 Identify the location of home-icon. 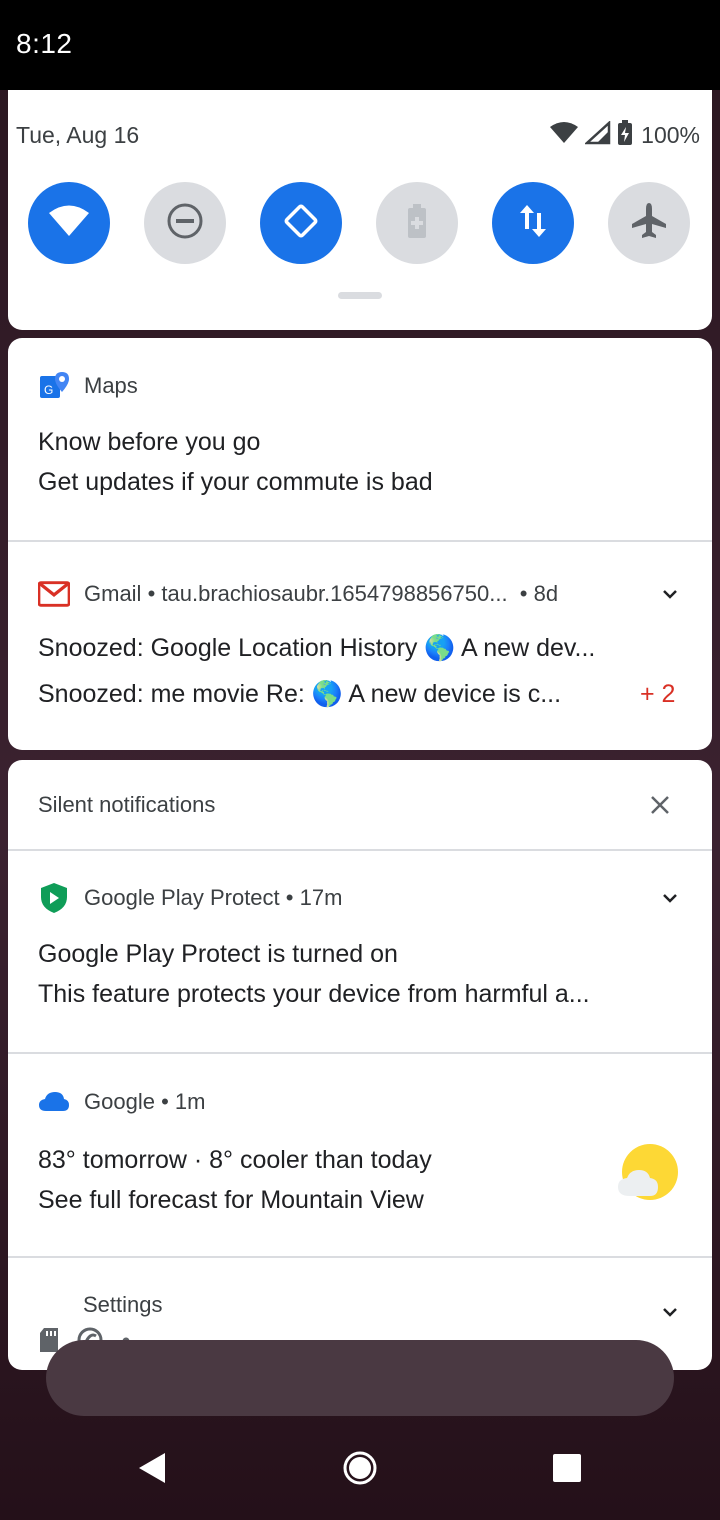
(360, 1470).